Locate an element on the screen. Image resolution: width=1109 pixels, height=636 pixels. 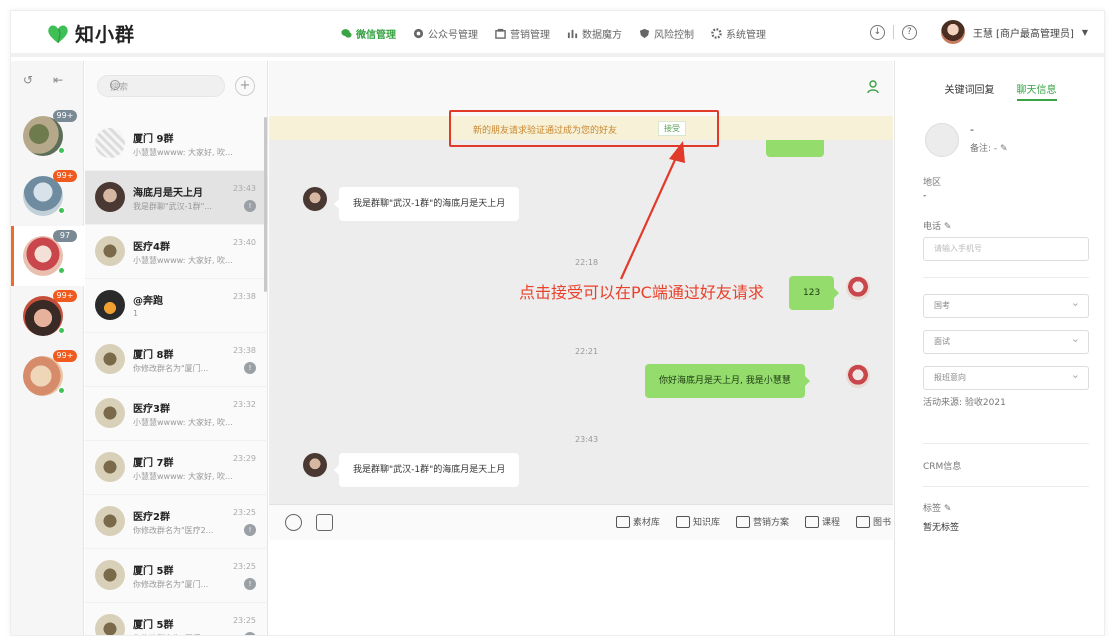
message-incoming: 我是群聊"武汉-1群"的海底月是天上月 is located at coordinates (426, 204).